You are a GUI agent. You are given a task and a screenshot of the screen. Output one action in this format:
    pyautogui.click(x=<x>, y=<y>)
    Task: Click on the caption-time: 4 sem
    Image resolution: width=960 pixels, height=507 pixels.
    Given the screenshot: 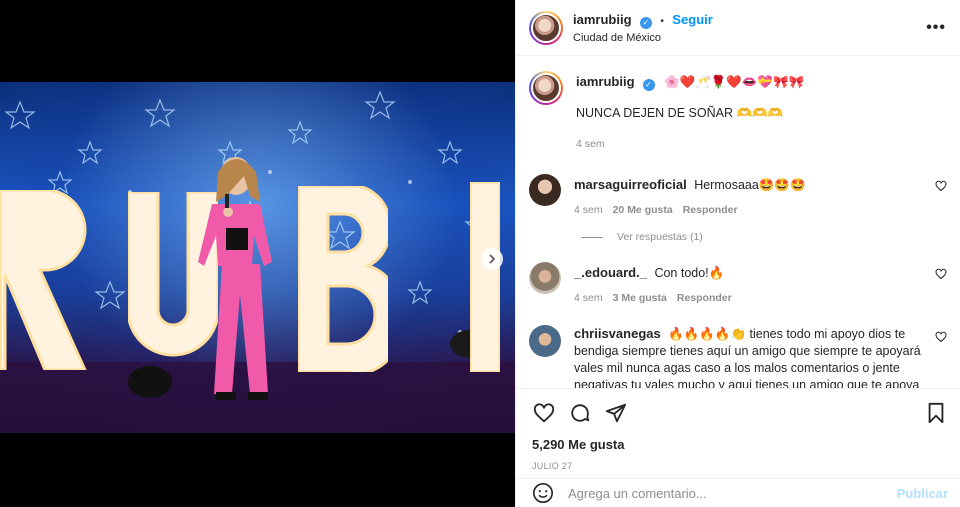 What is the action you would take?
    pyautogui.click(x=590, y=144)
    